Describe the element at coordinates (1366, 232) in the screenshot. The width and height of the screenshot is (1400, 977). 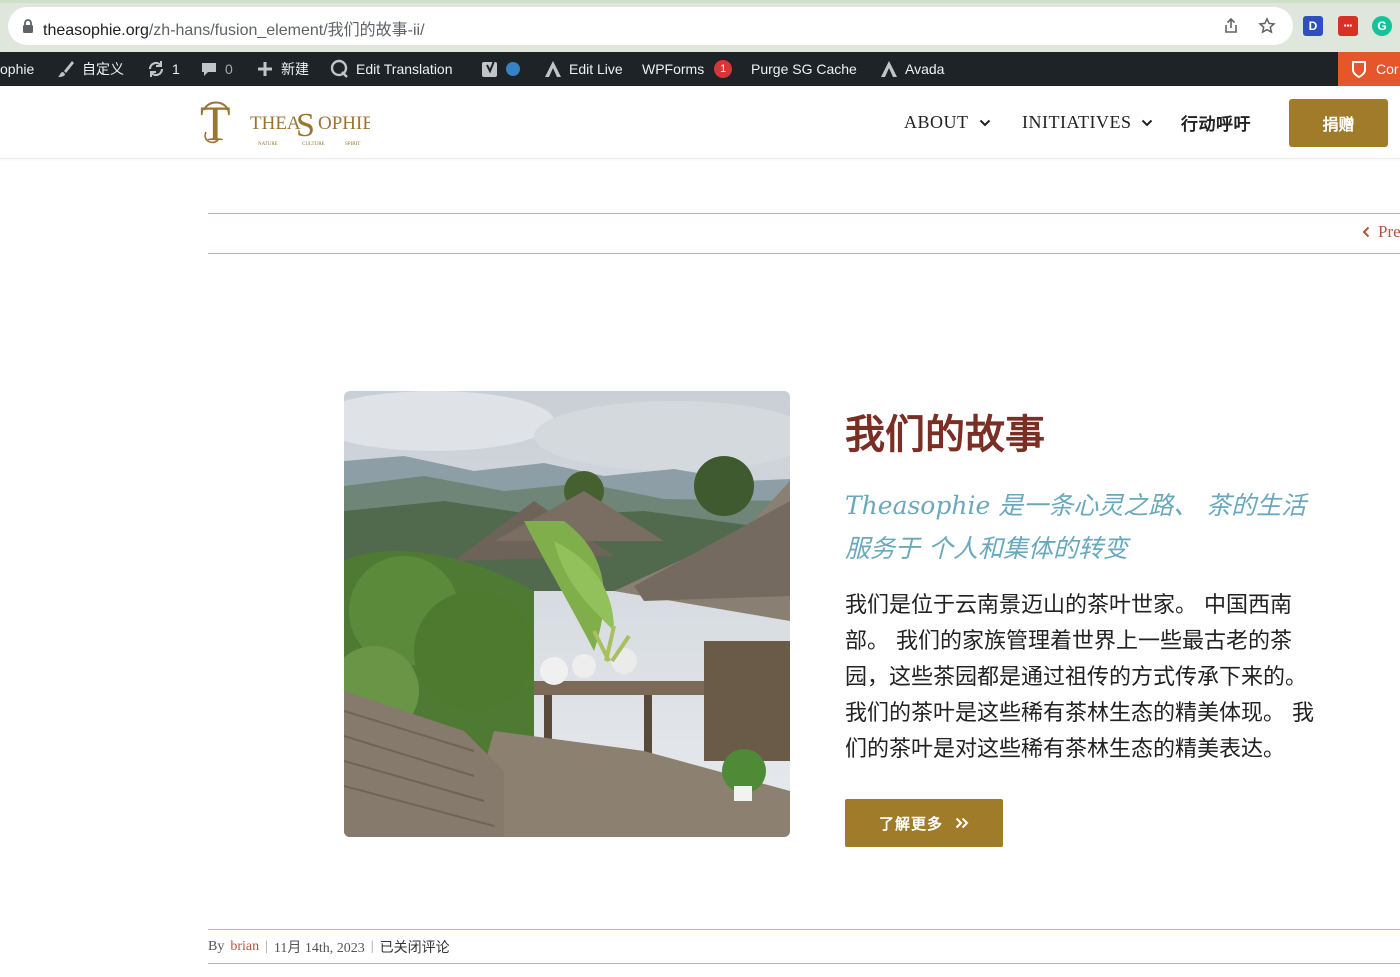
I see `chevron-left-icon` at that location.